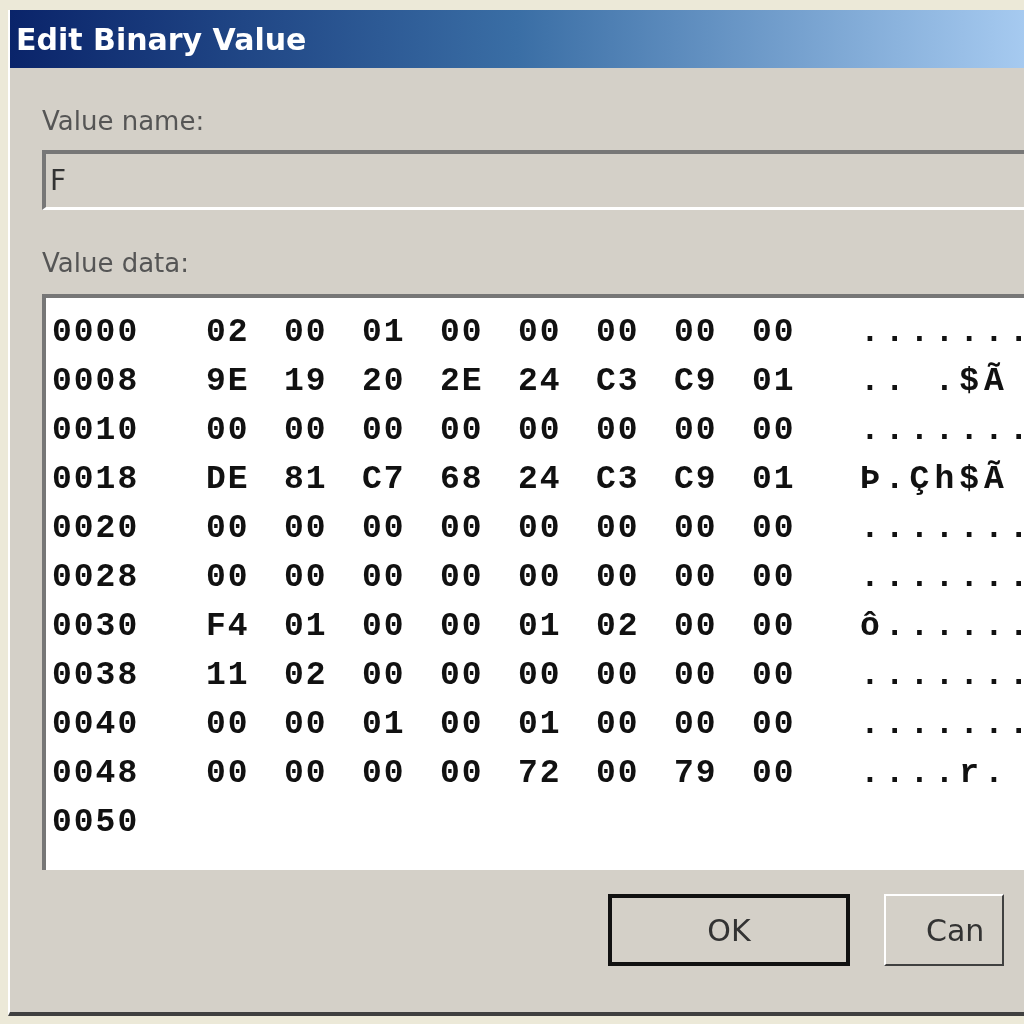 The height and width of the screenshot is (1024, 1024). What do you see at coordinates (96, 822) in the screenshot?
I see `offset-text: 0050` at bounding box center [96, 822].